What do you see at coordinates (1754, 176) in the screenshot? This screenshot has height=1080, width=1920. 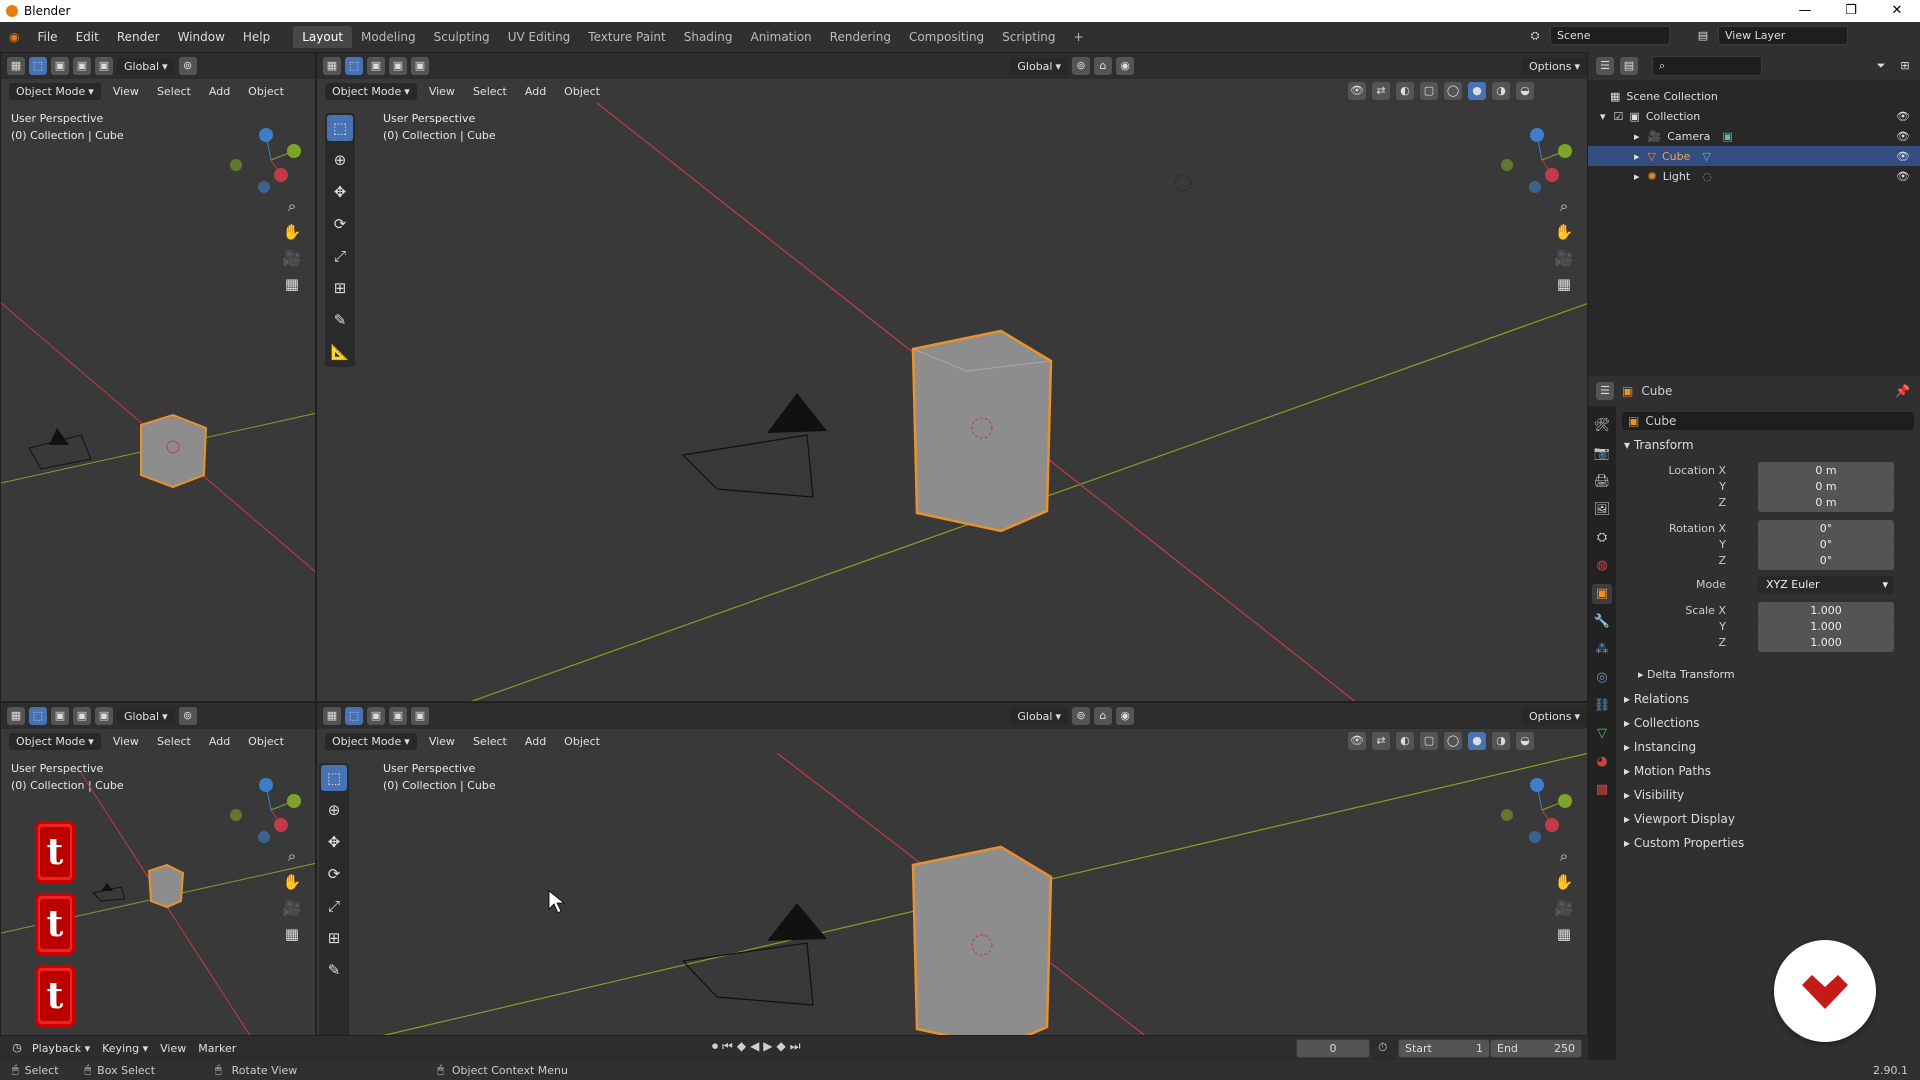 I see `outliner-item-light: ▸ ✺ Light ◌ 👁` at bounding box center [1754, 176].